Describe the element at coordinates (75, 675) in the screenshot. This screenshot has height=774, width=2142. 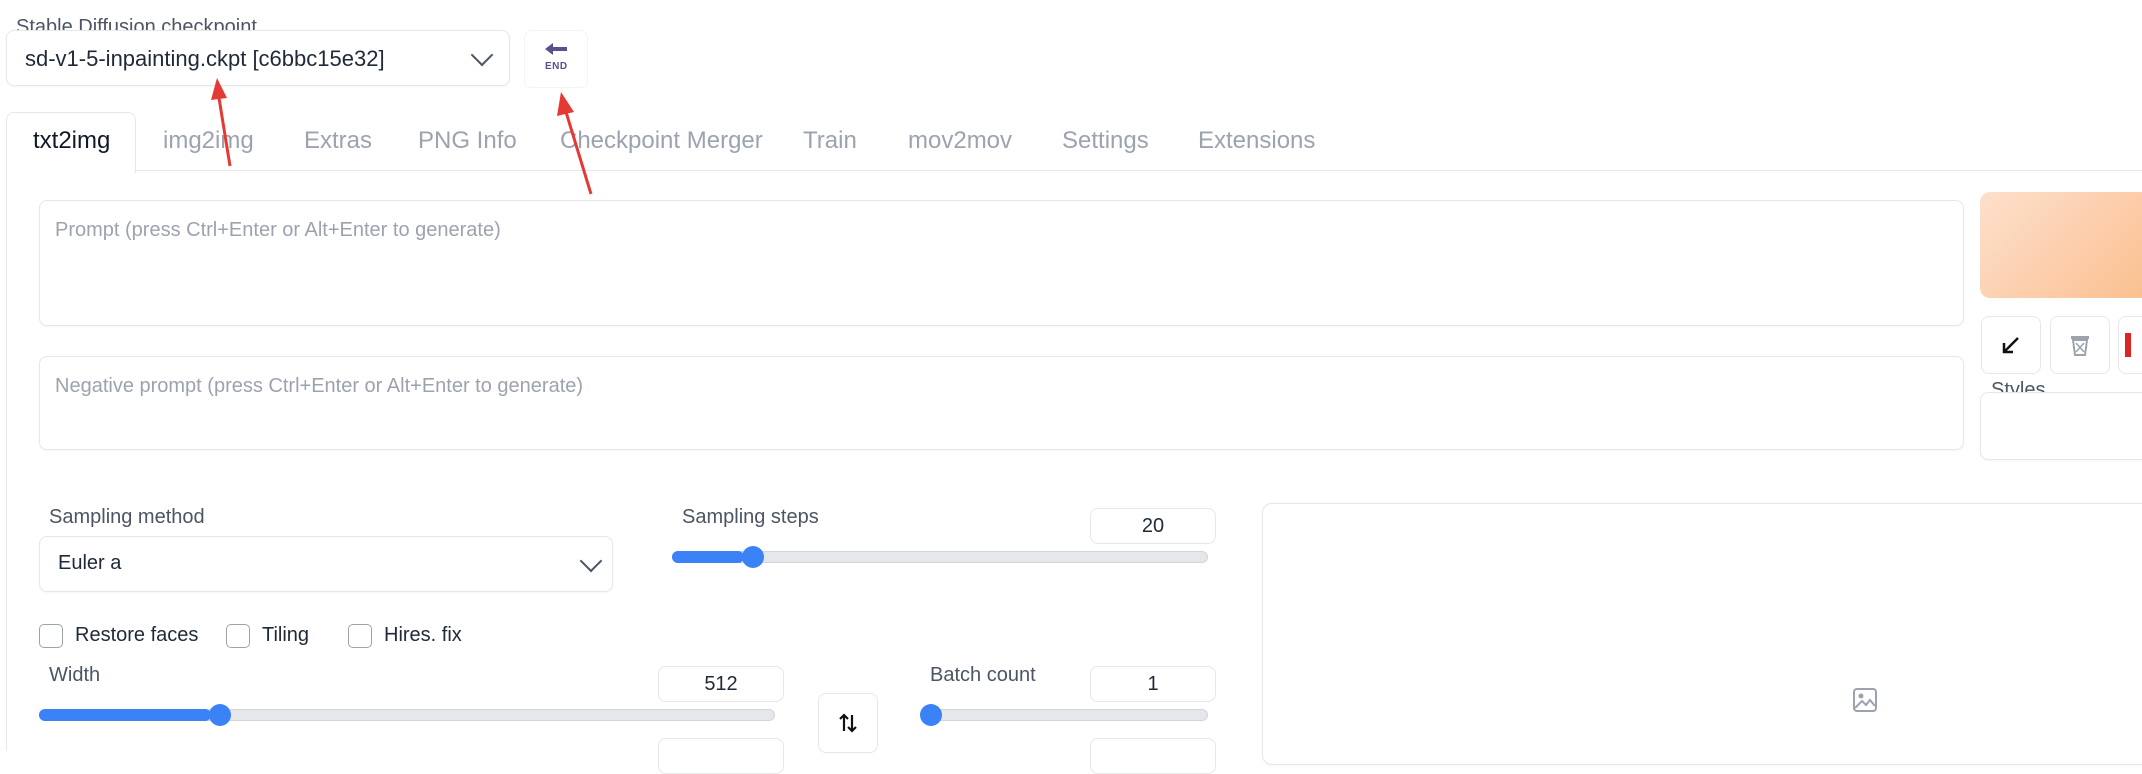
I see `width-label: Width` at that location.